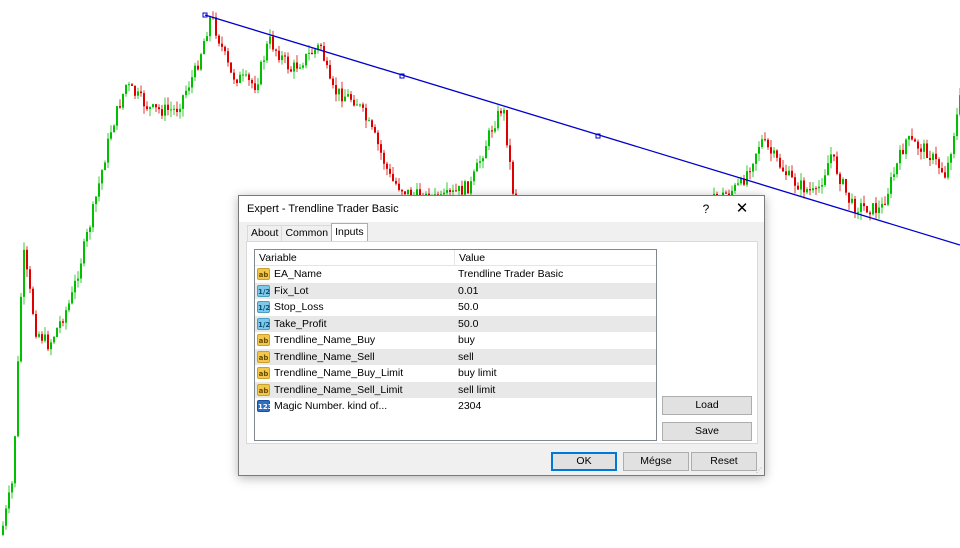 This screenshot has height=548, width=960. I want to click on dialog-titlebar: Expert - Trendline Trader Basic ? ✕, so click(501, 209).